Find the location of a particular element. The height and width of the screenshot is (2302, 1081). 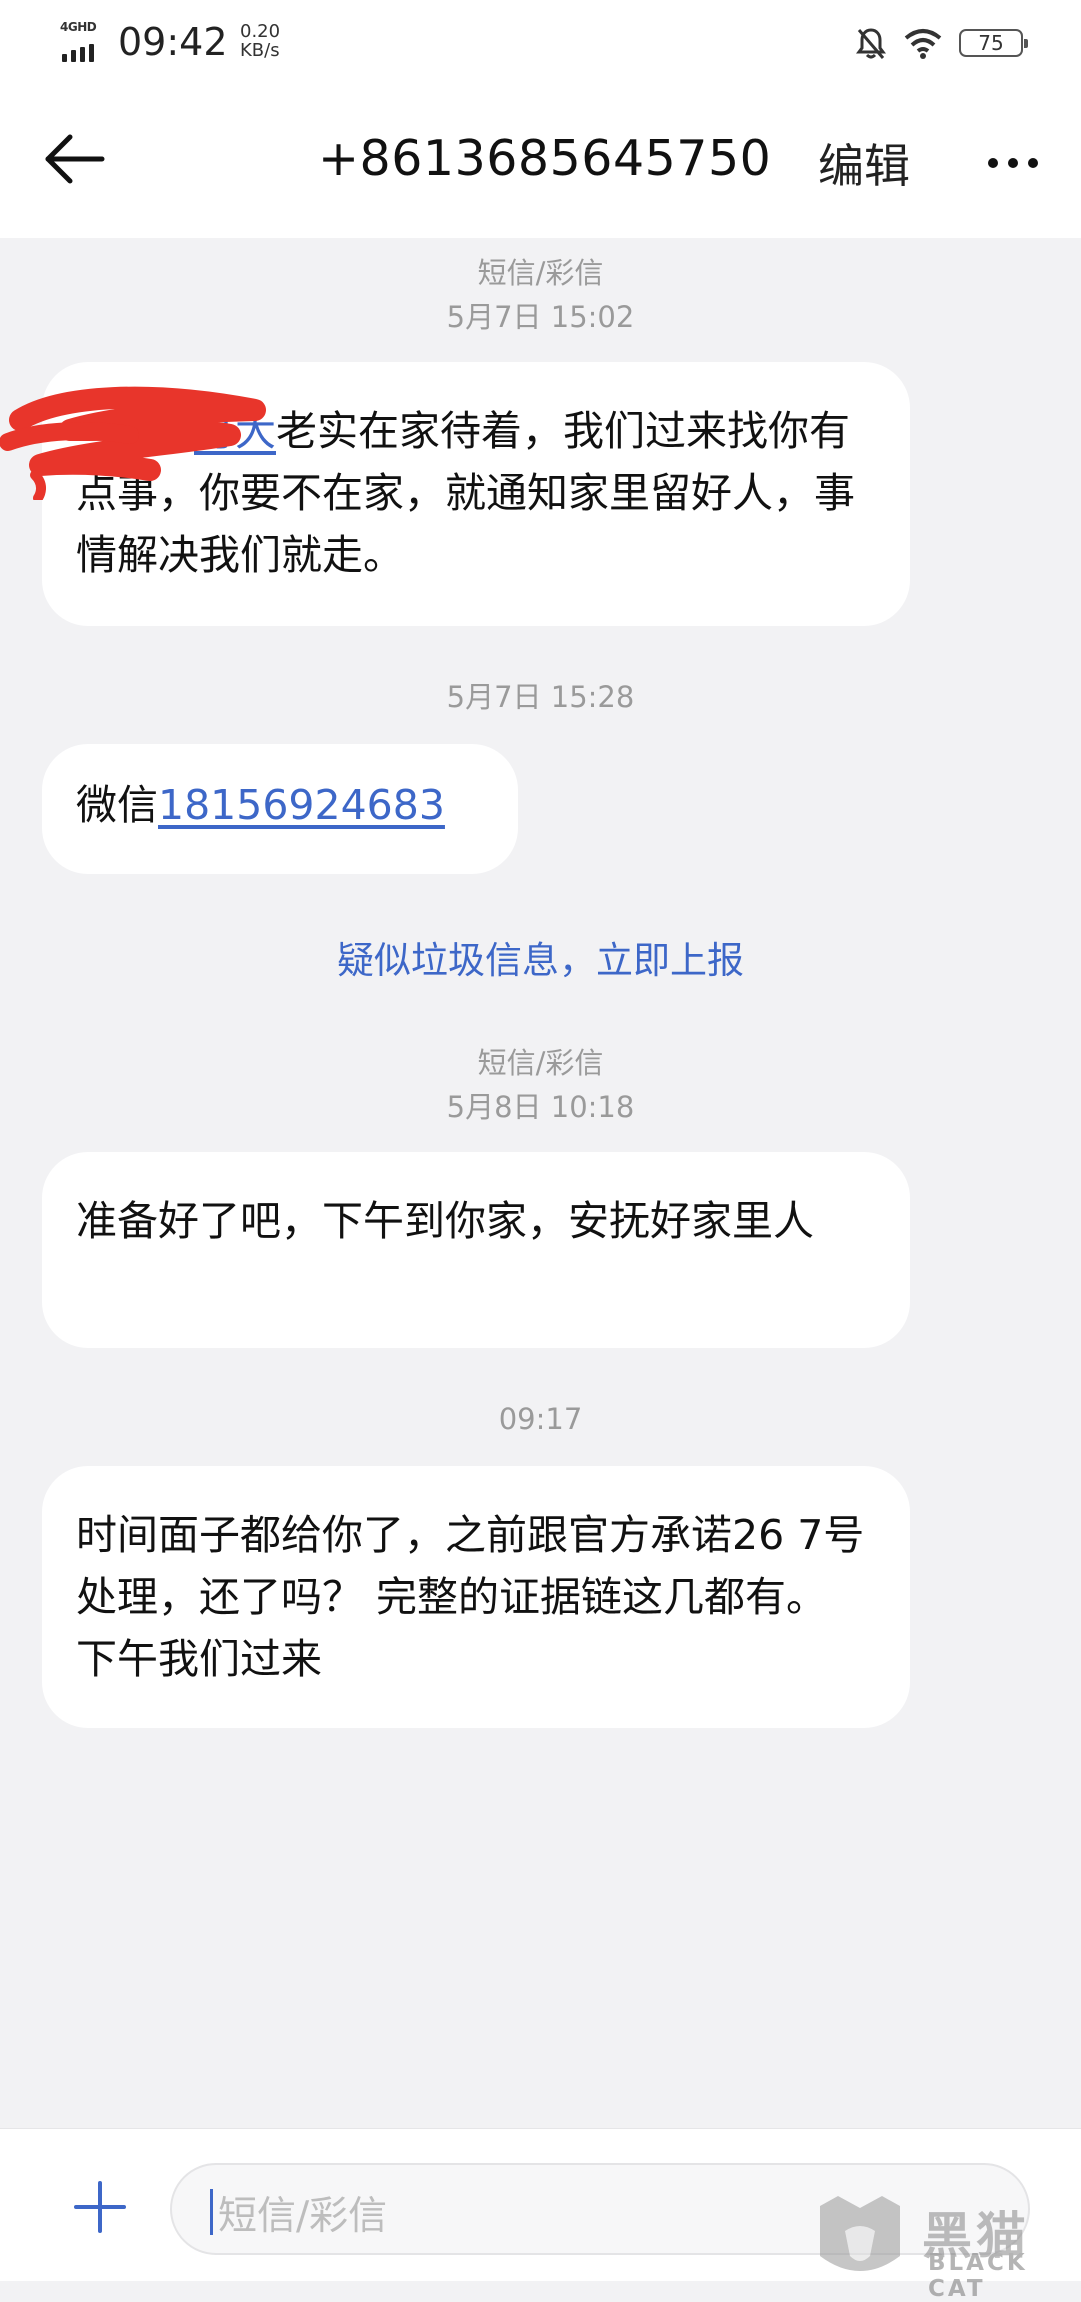

redaction-scribble is located at coordinates (133, 443).